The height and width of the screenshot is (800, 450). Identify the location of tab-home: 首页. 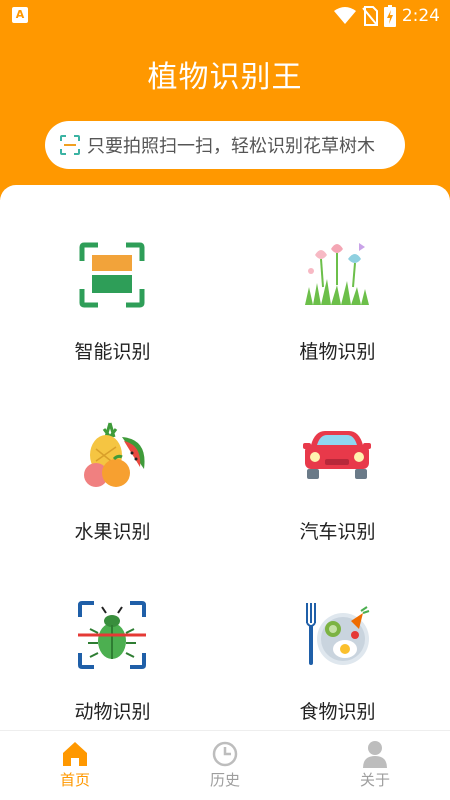
(75, 765).